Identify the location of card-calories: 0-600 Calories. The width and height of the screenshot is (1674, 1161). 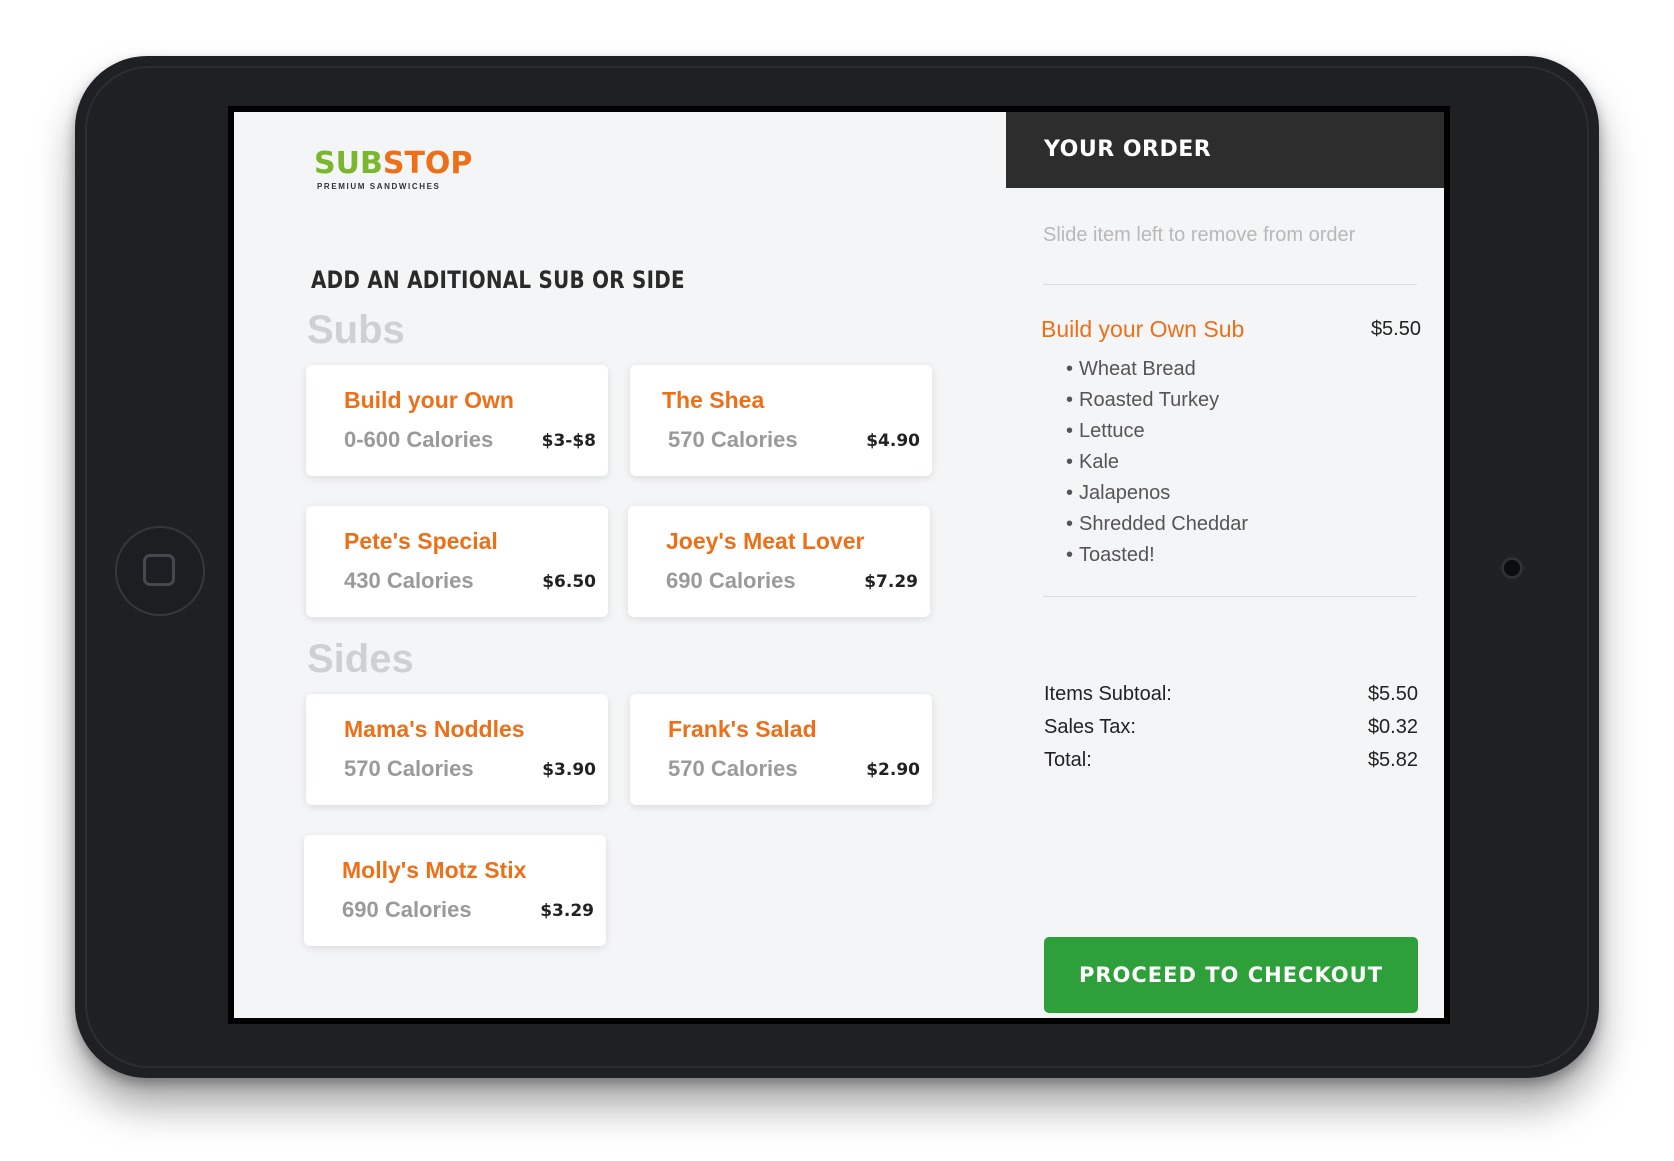
(419, 439).